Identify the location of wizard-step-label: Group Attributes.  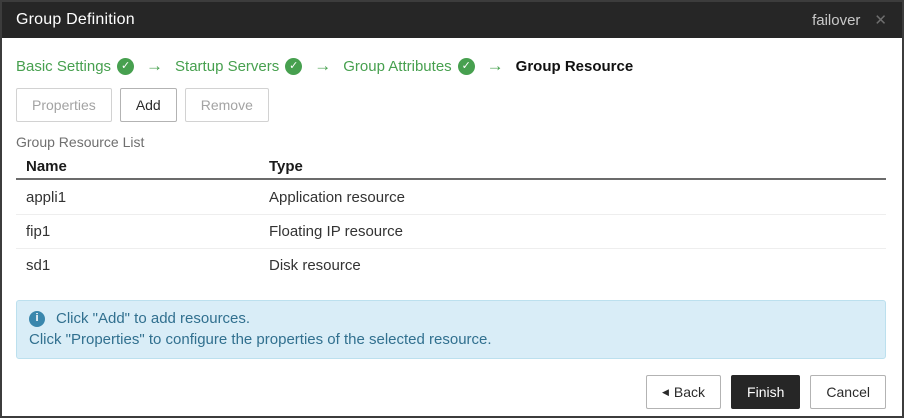
(397, 66).